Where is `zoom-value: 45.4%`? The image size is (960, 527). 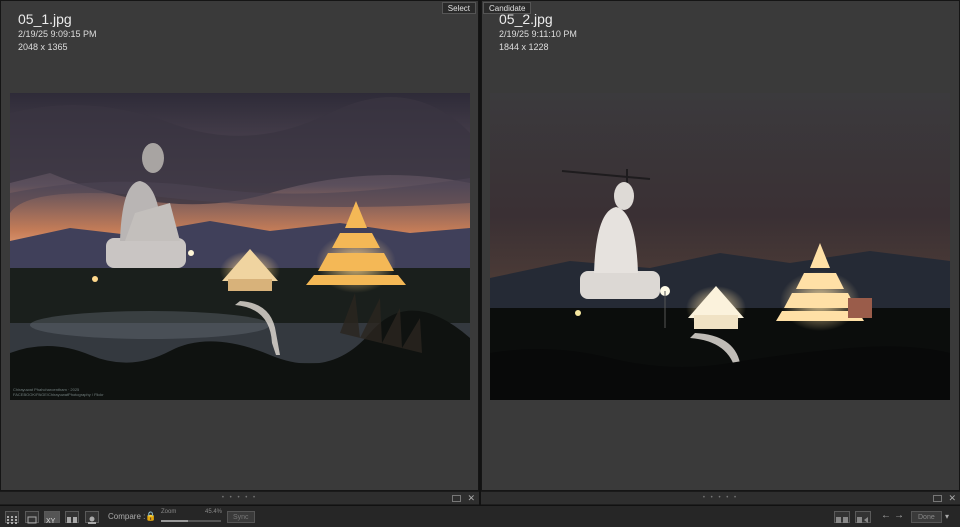 zoom-value: 45.4% is located at coordinates (214, 512).